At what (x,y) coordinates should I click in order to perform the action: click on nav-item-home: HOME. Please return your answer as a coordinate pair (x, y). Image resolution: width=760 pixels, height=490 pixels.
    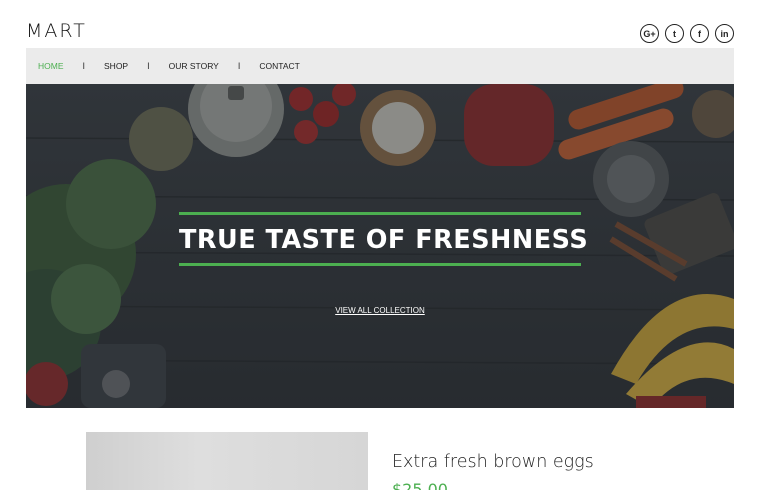
    Looking at the image, I should click on (51, 66).